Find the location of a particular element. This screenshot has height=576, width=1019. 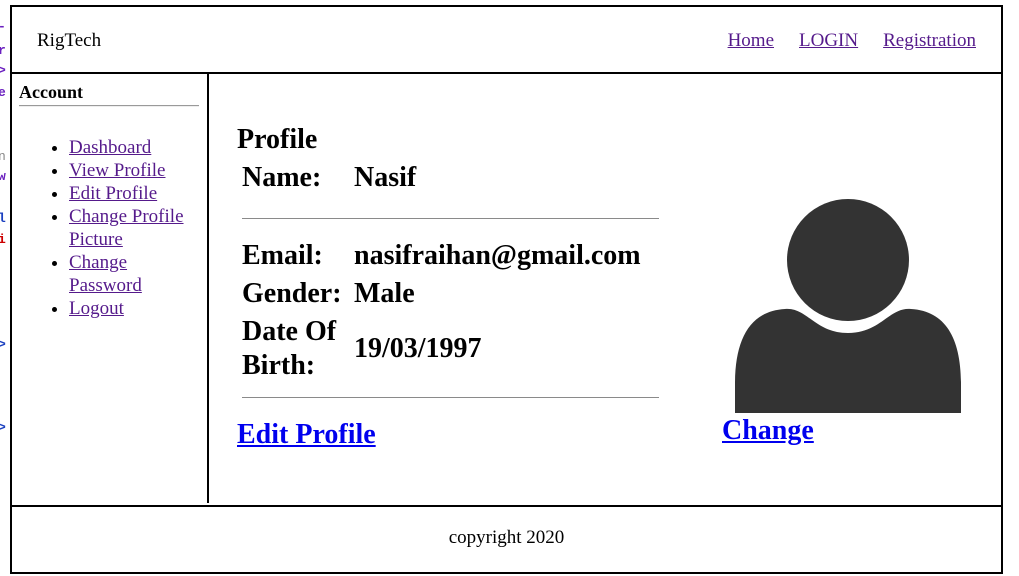

sidebar-item-logout: Logout is located at coordinates (134, 308).